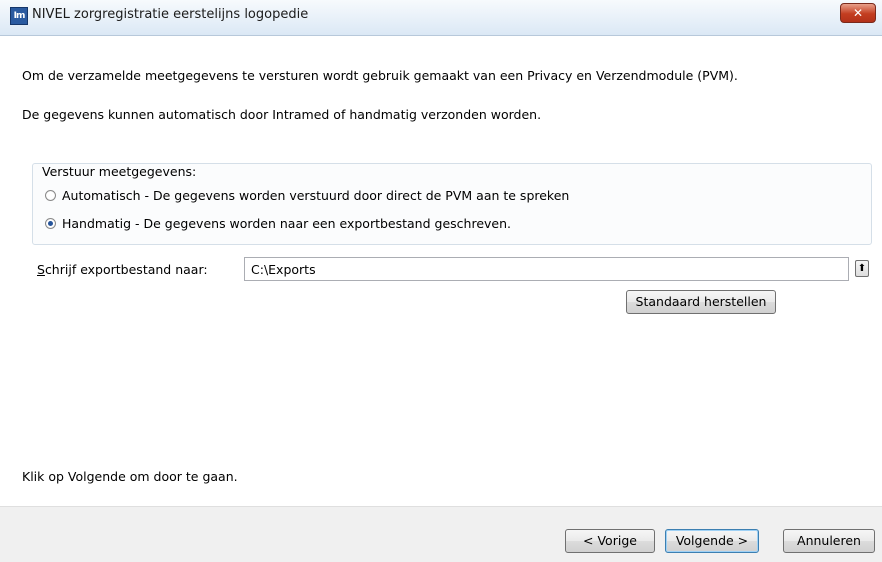  Describe the element at coordinates (119, 171) in the screenshot. I see `send-options-label: Verstuur meetgegevens:` at that location.